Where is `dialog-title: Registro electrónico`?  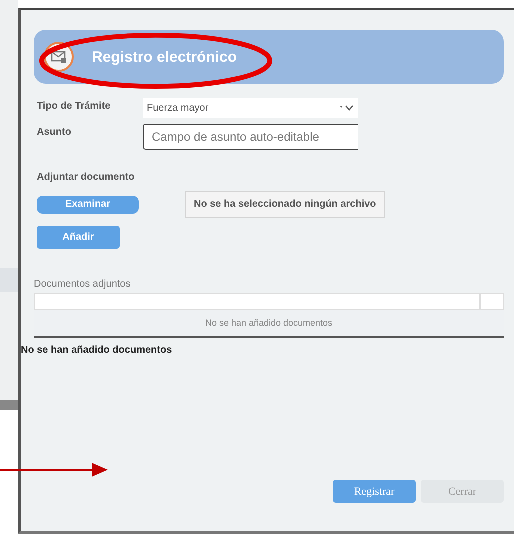 dialog-title: Registro electrónico is located at coordinates (165, 57).